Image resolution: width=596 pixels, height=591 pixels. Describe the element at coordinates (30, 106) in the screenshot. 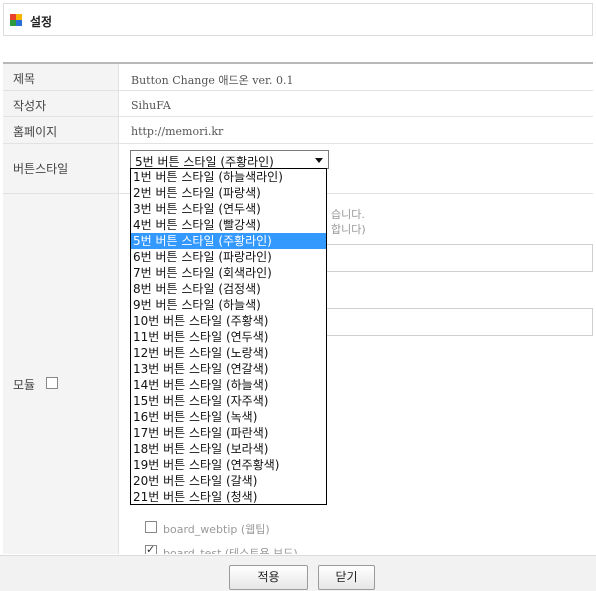

I see `label-author: 작성자` at that location.